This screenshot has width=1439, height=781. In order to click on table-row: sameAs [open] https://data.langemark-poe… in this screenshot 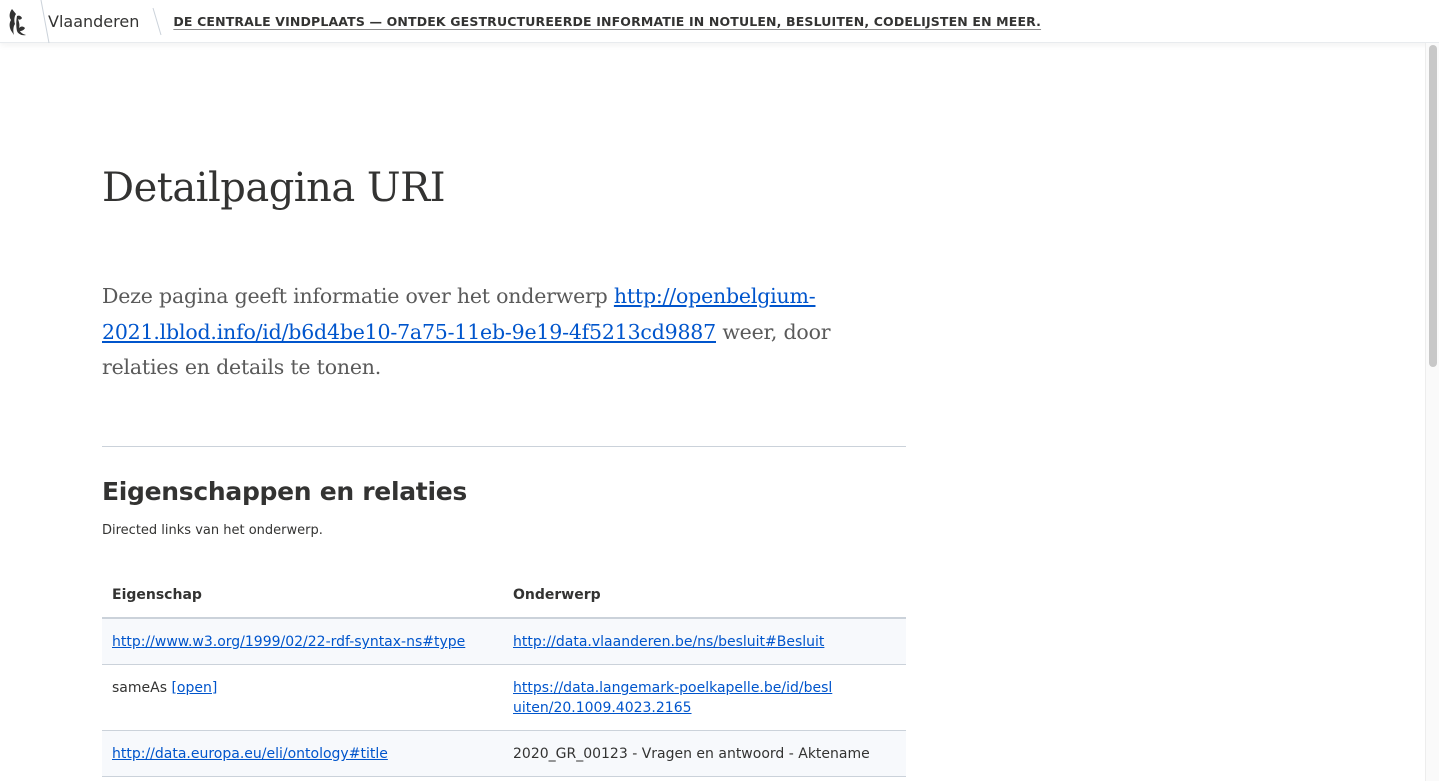, I will do `click(504, 697)`.